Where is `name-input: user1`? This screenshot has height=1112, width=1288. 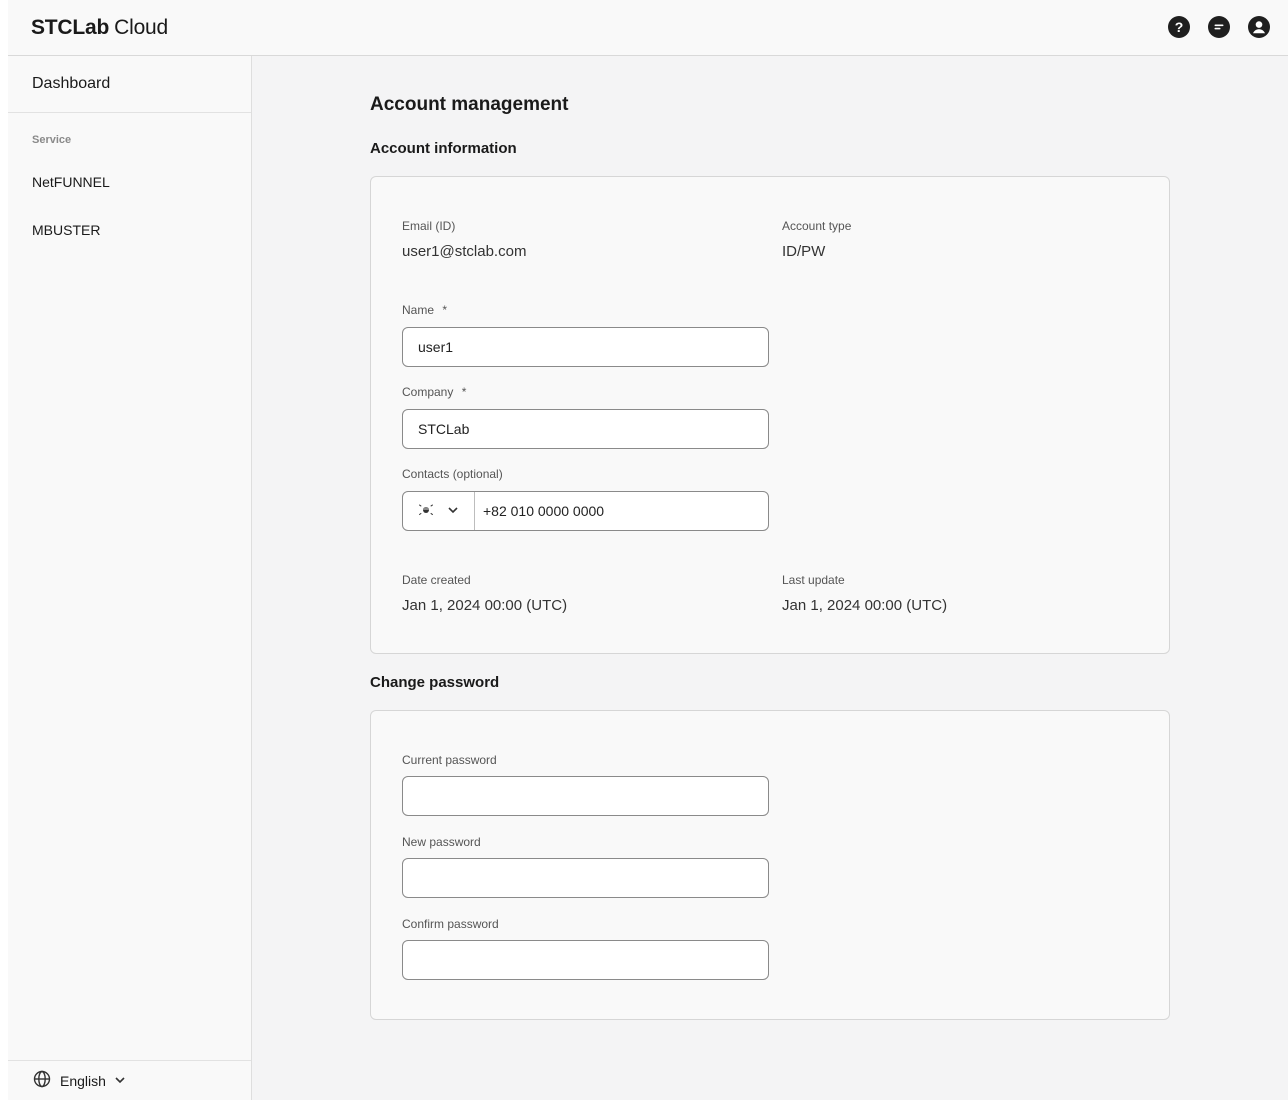 name-input: user1 is located at coordinates (585, 347).